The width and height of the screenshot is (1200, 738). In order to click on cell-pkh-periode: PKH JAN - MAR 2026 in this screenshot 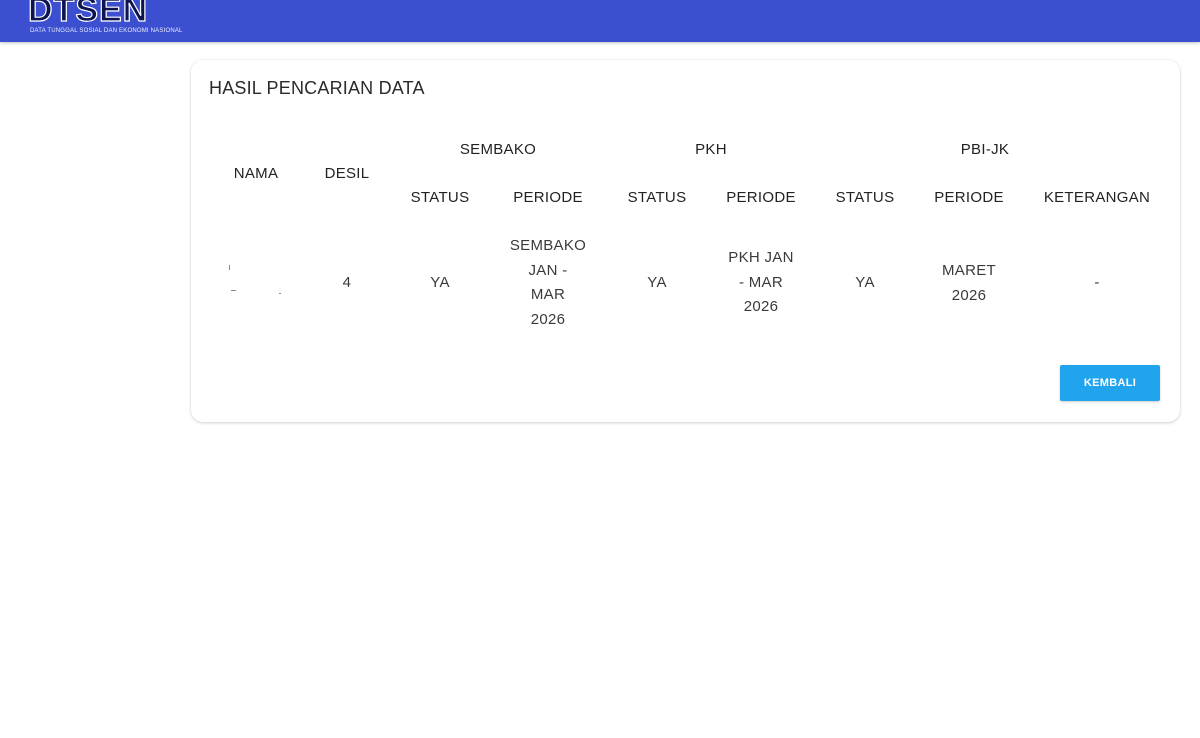, I will do `click(761, 283)`.